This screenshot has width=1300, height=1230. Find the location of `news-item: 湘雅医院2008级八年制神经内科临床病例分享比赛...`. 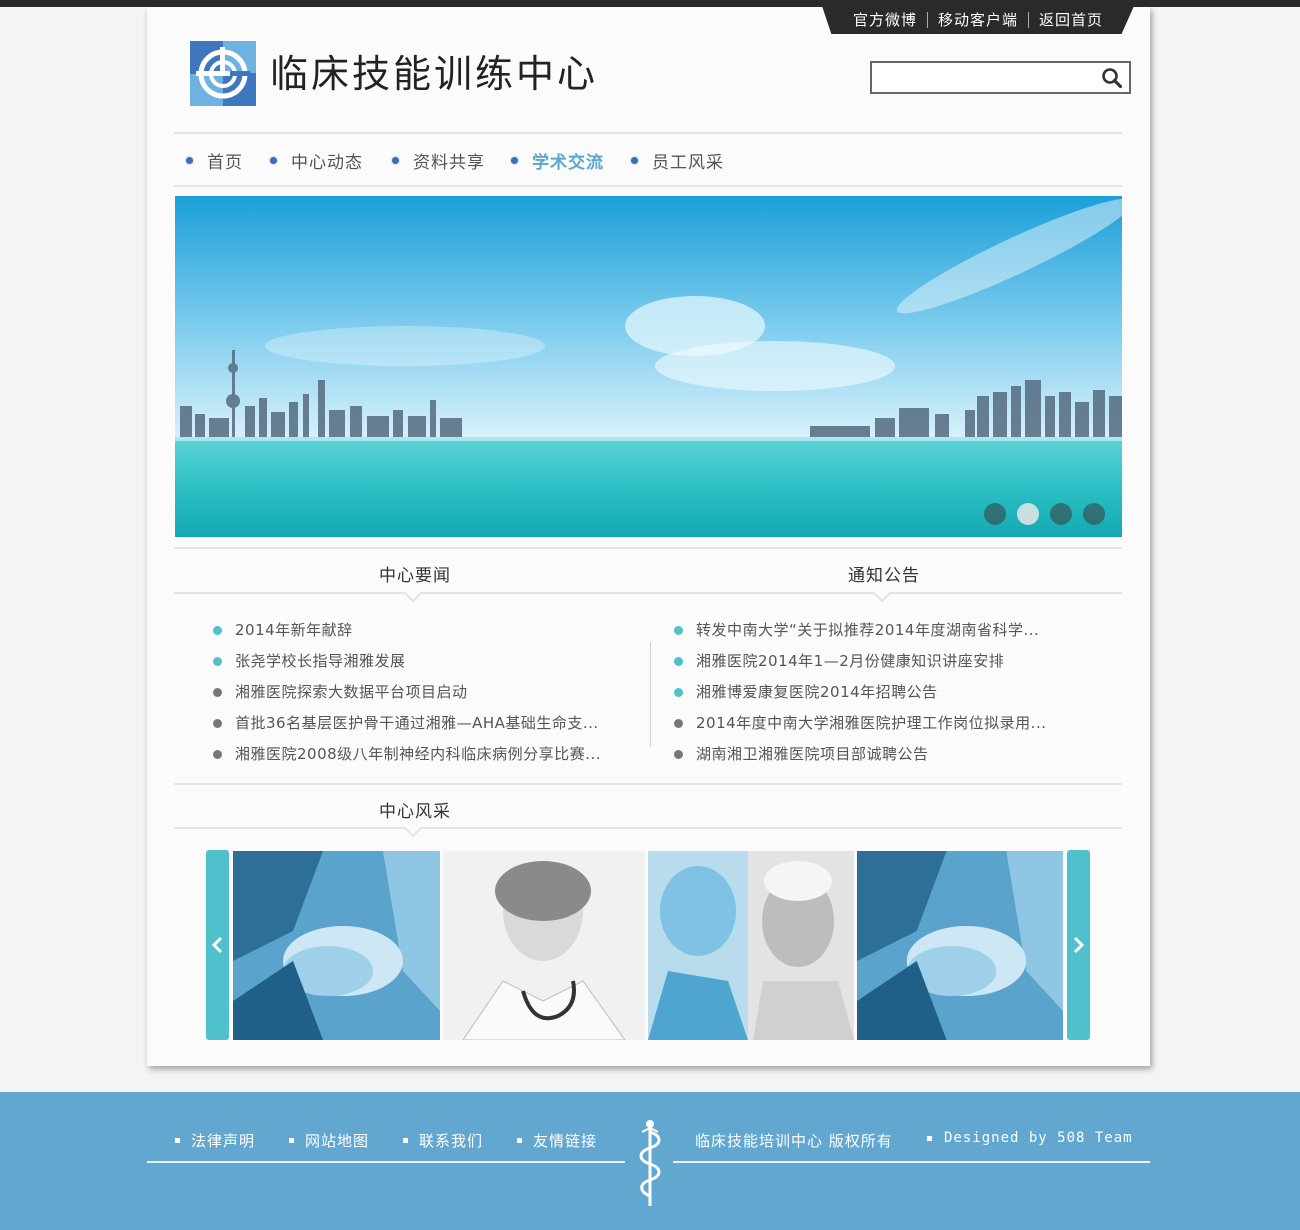

news-item: 湘雅医院2008级八年制神经内科临床病例分享比赛... is located at coordinates (407, 754).